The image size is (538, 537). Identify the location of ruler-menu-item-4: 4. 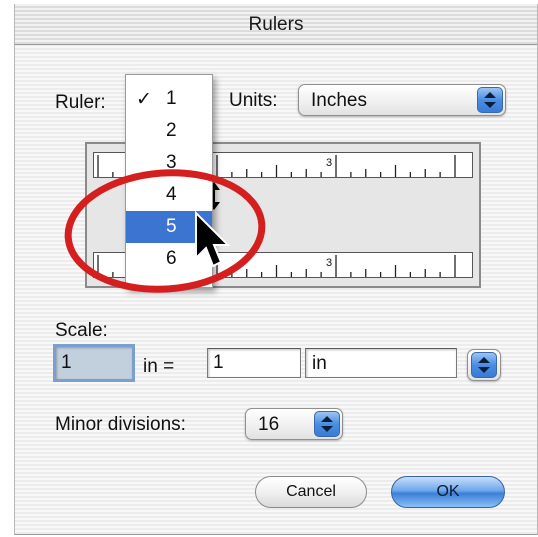
(169, 195).